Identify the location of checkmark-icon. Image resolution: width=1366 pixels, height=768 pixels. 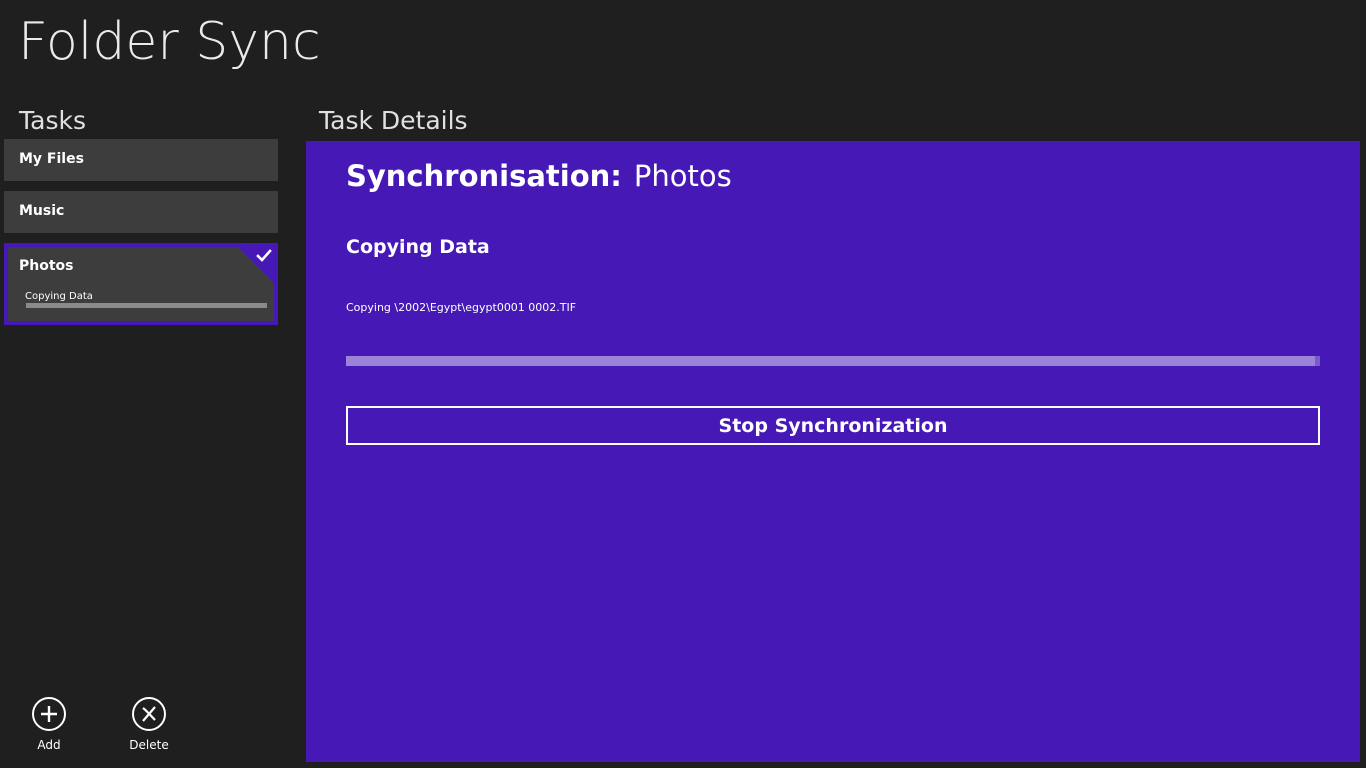
(264, 256).